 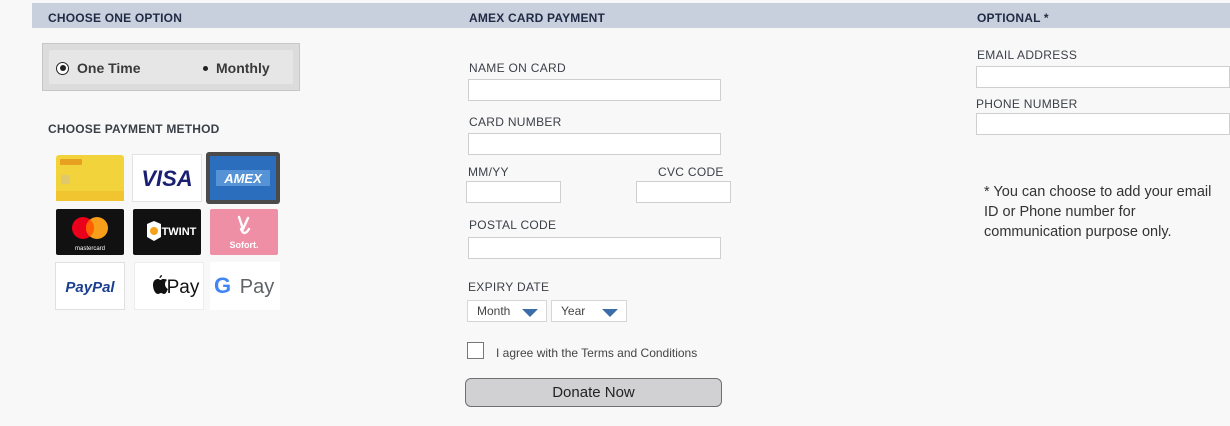 What do you see at coordinates (593, 392) in the screenshot?
I see `donate-now-button: Donate Now` at bounding box center [593, 392].